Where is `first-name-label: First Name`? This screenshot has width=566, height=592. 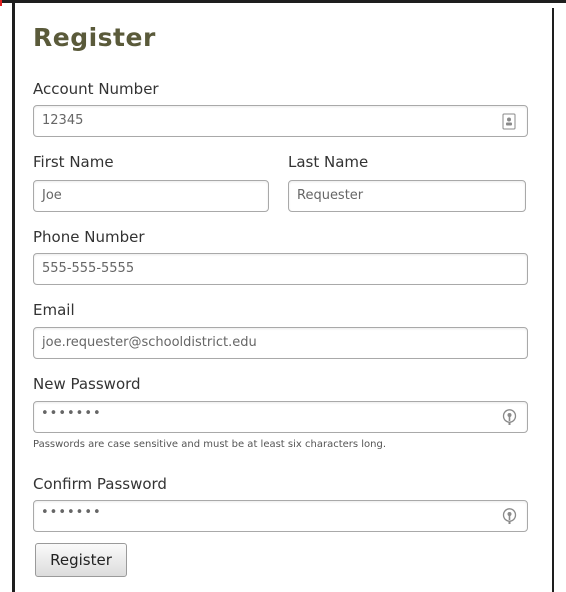
first-name-label: First Name is located at coordinates (73, 162).